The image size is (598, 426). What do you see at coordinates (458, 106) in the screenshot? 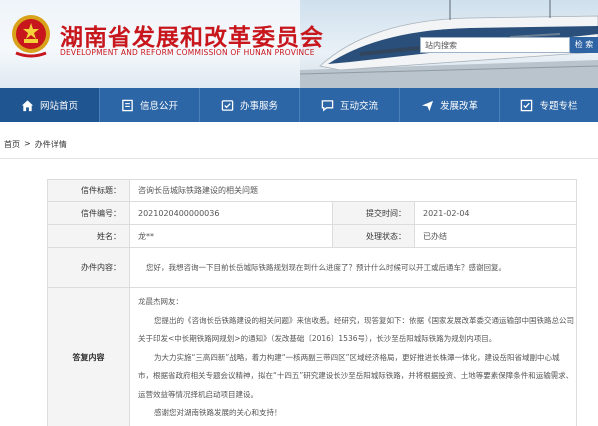
I see `nav-label: 发展改革` at bounding box center [458, 106].